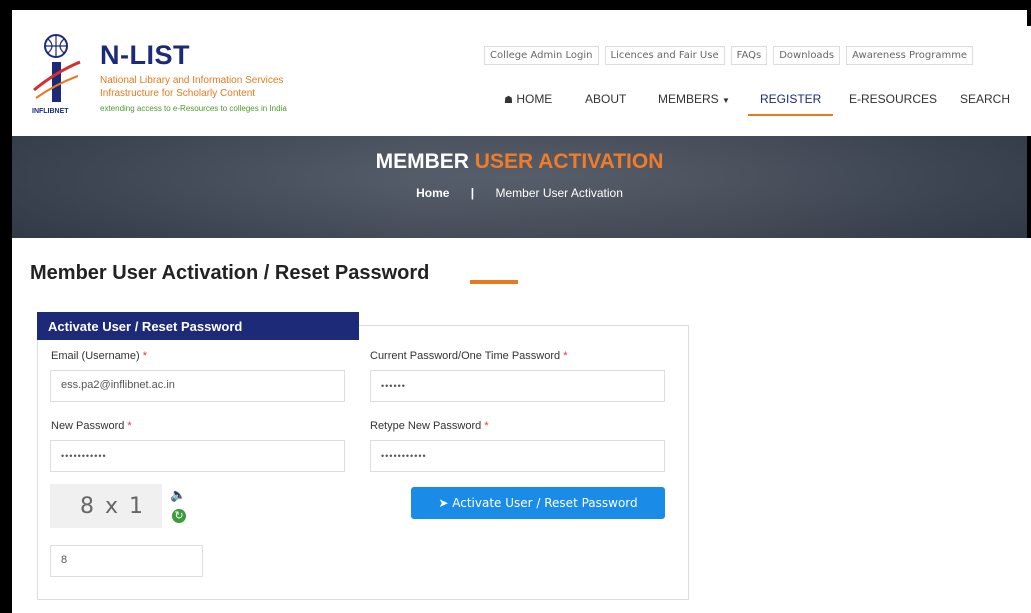 The width and height of the screenshot is (1031, 613). Describe the element at coordinates (749, 55) in the screenshot. I see `faqs-link: FAQs` at that location.